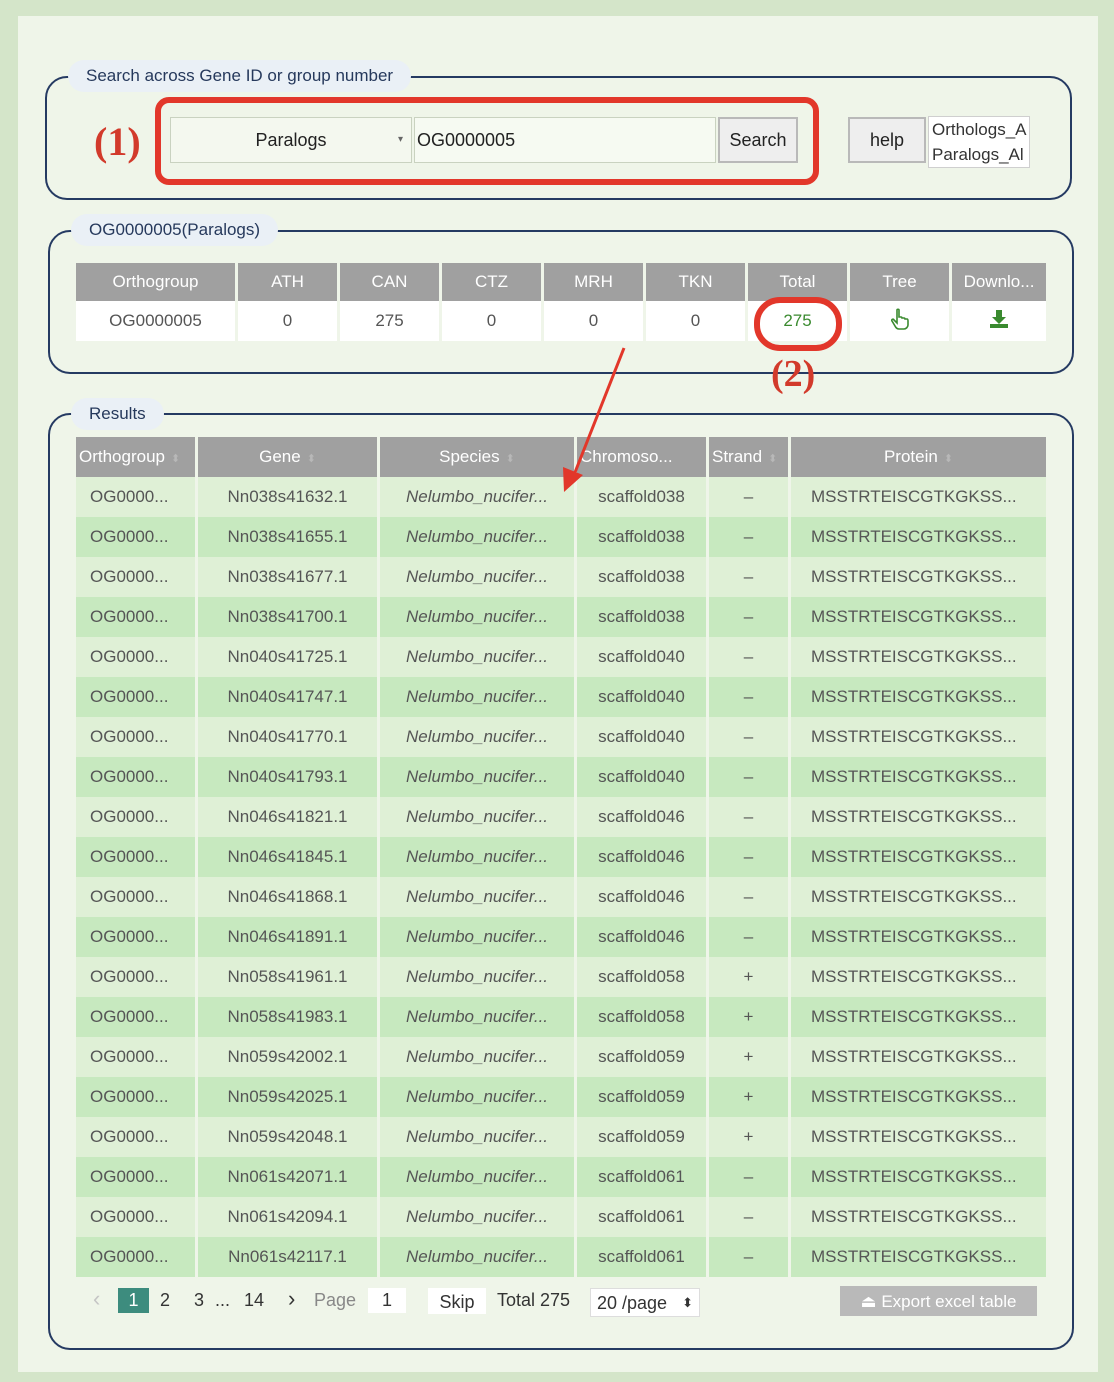  What do you see at coordinates (289, 1257) in the screenshot?
I see `row-gene-link: Nn061s42117.1` at bounding box center [289, 1257].